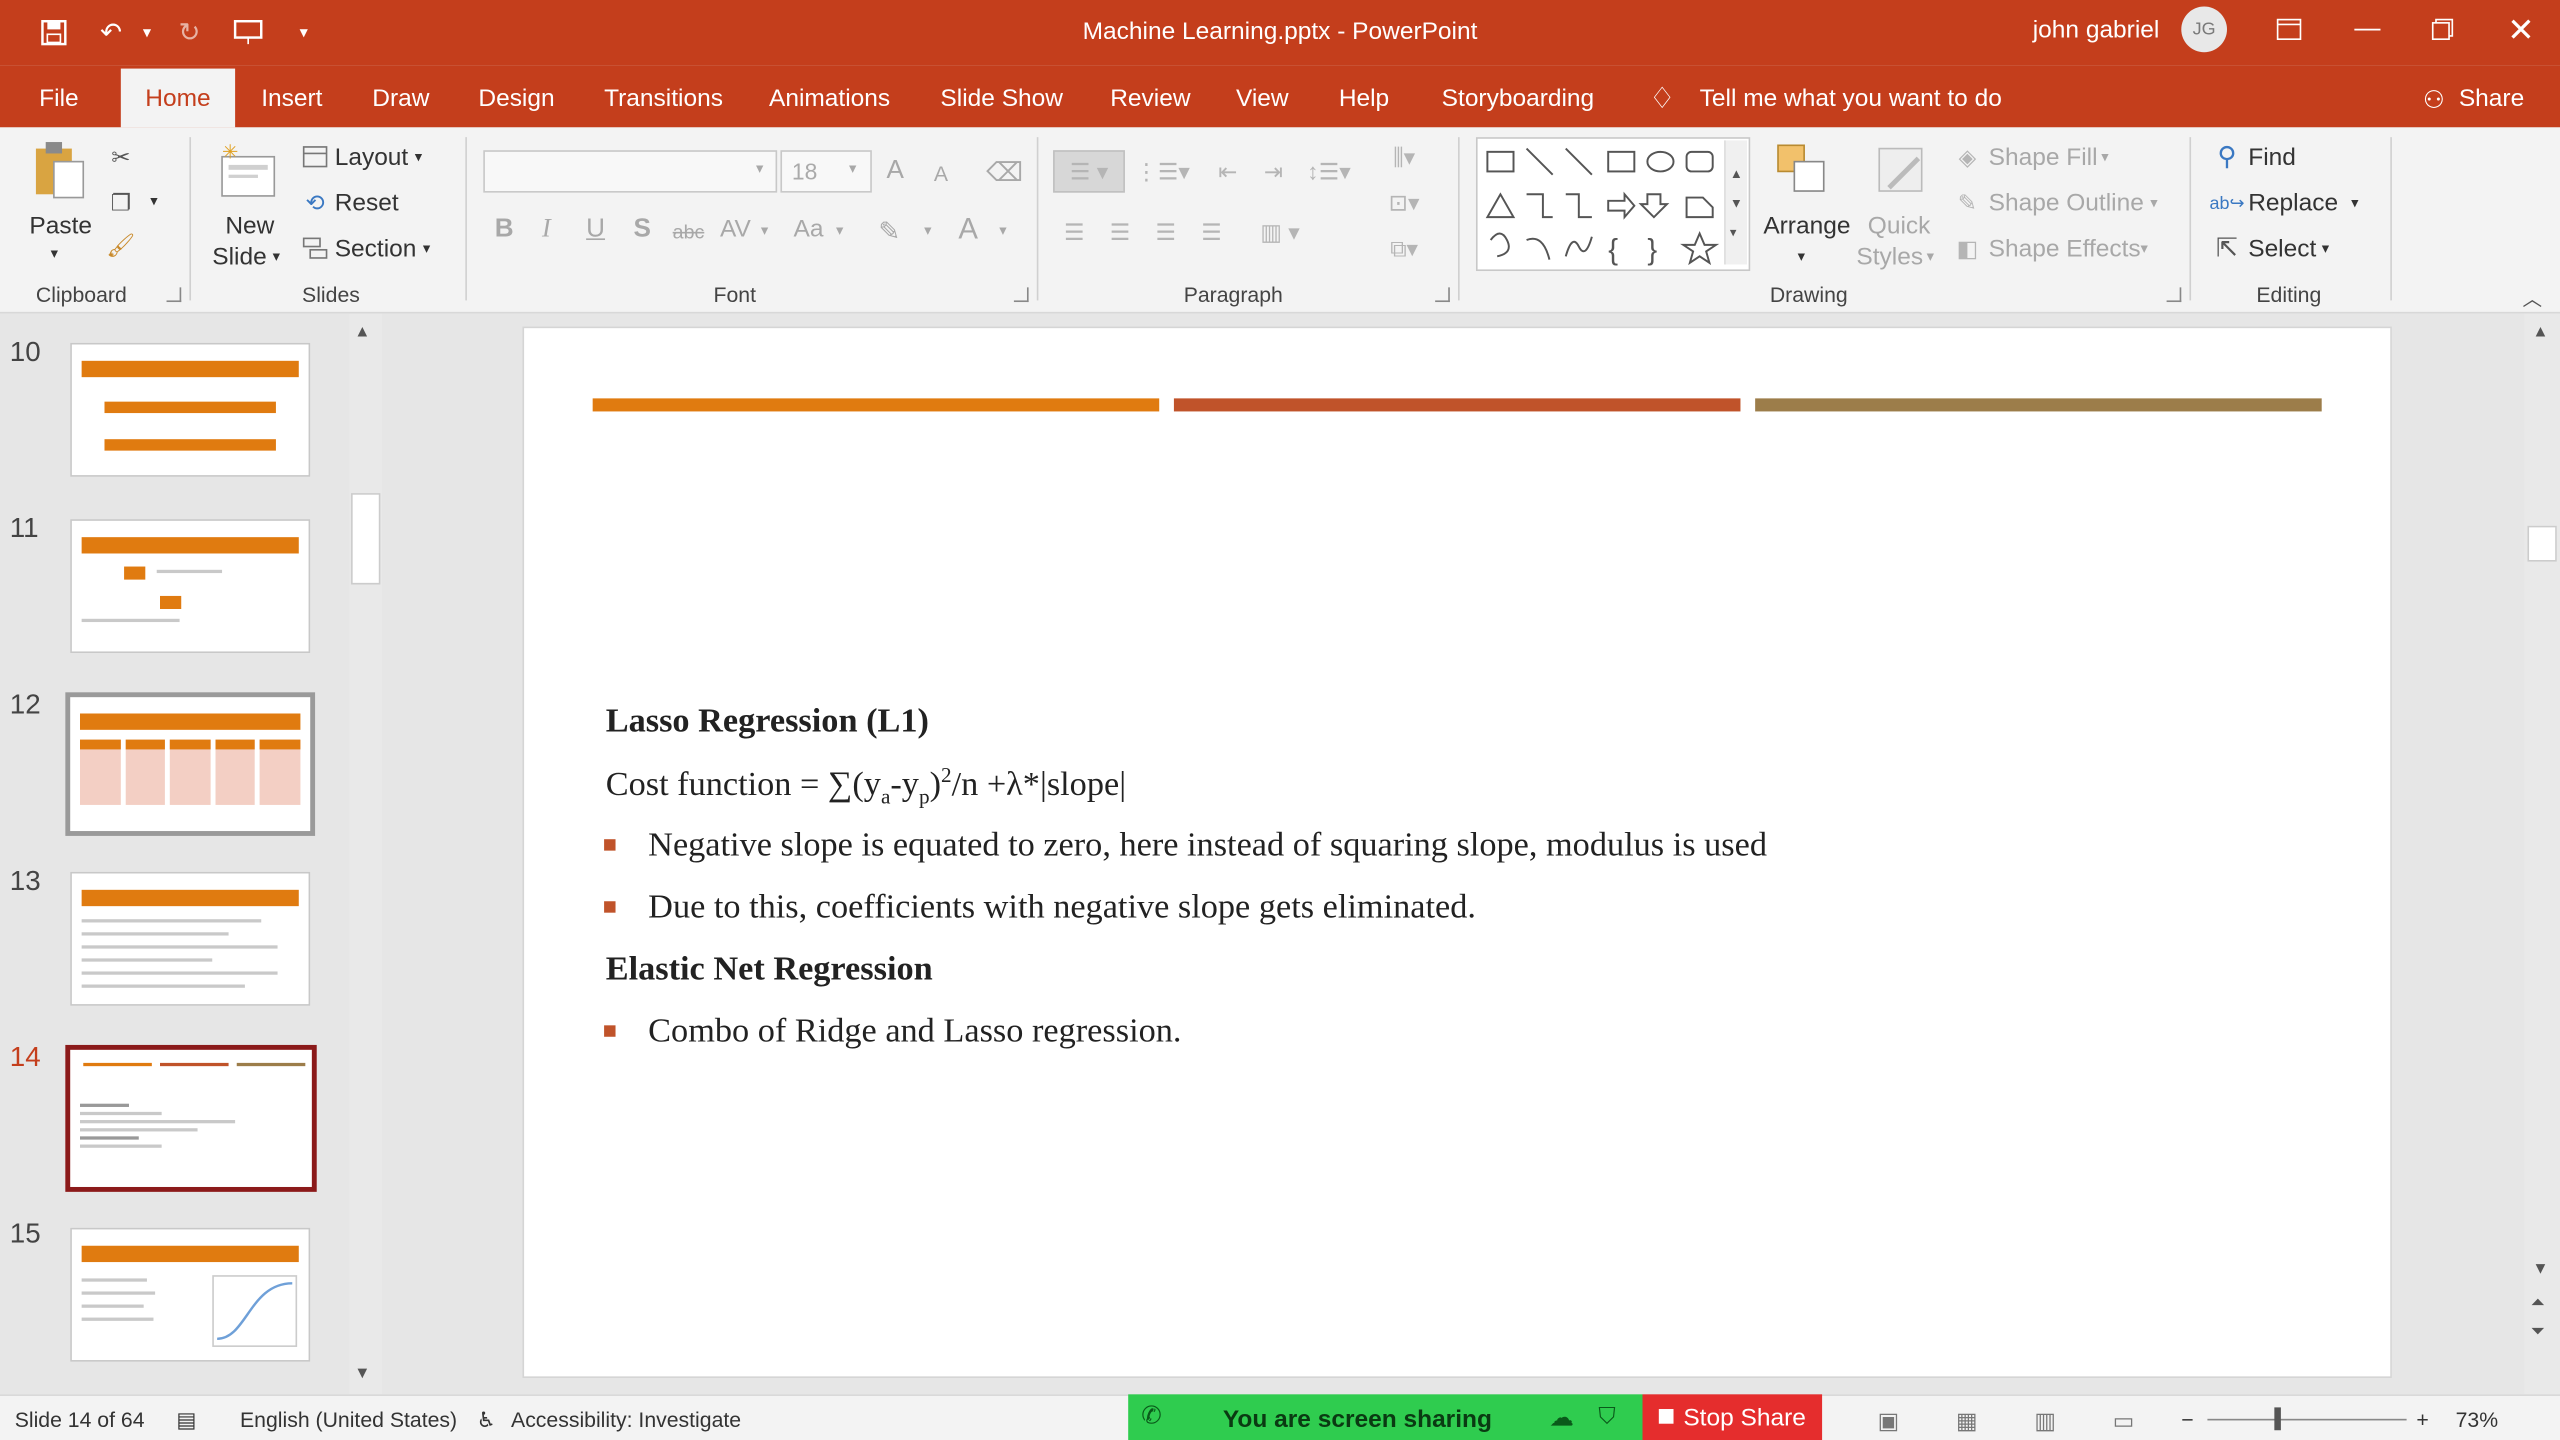 Image resolution: width=2560 pixels, height=1440 pixels. I want to click on tab-review: Review, so click(1150, 99).